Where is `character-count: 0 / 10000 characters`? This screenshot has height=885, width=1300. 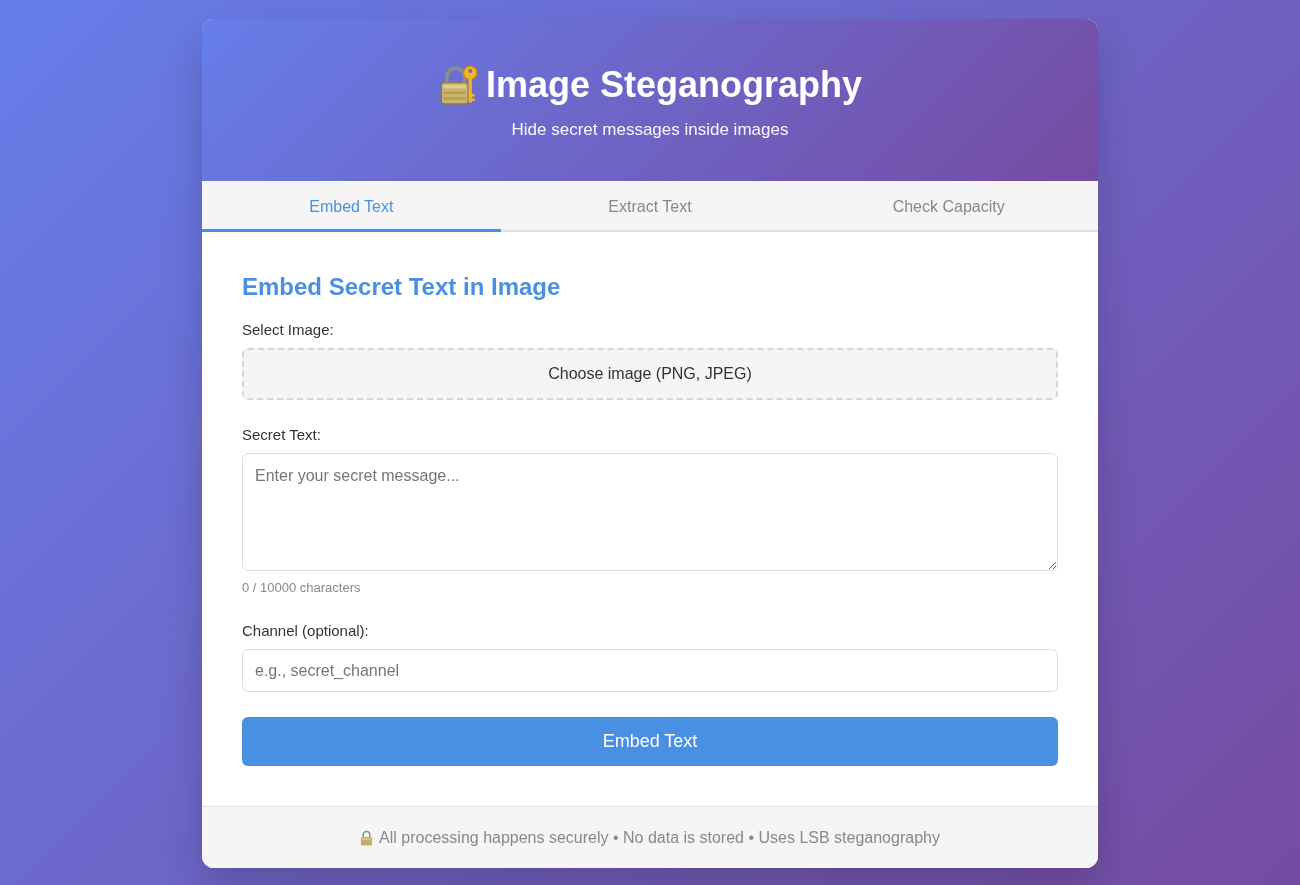 character-count: 0 / 10000 characters is located at coordinates (301, 588).